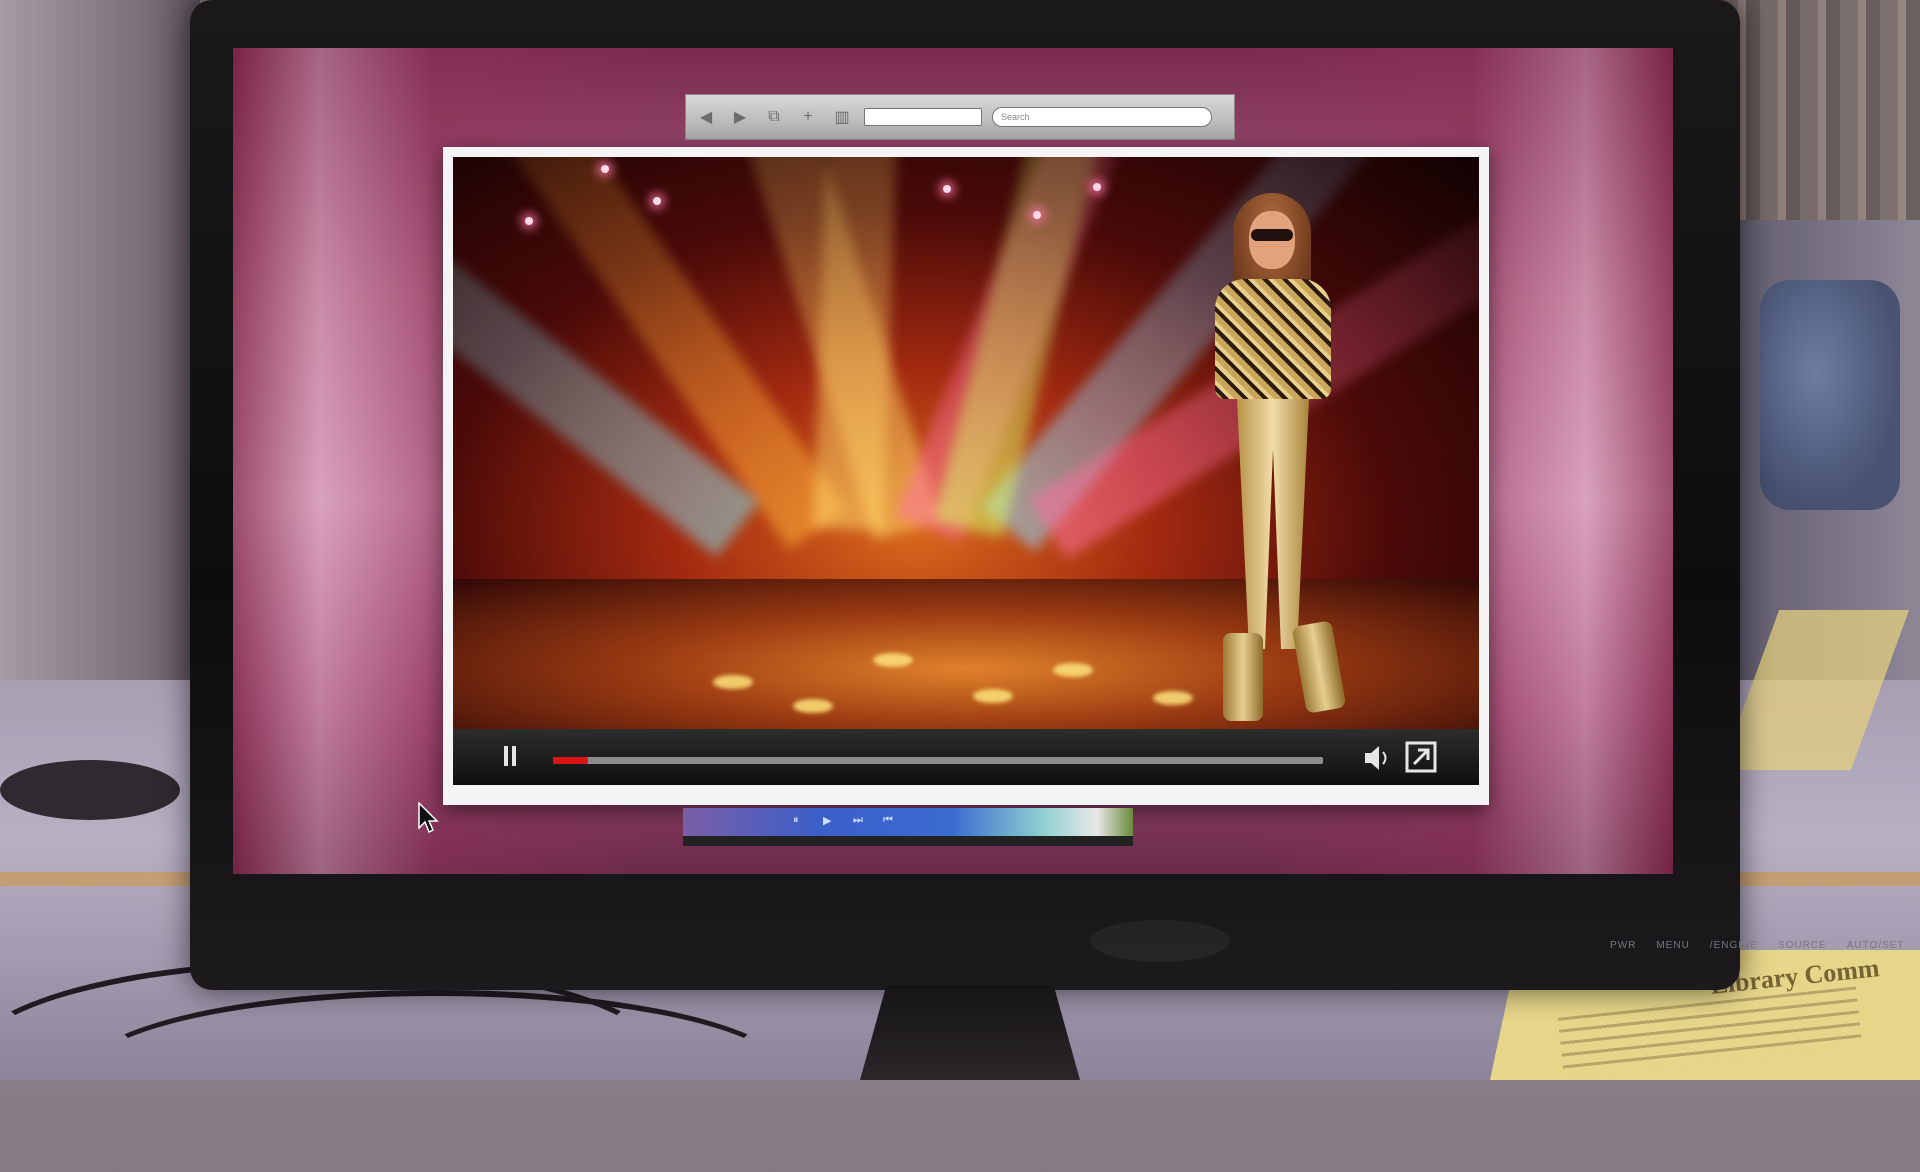 This screenshot has height=1172, width=1920. What do you see at coordinates (923, 117) in the screenshot?
I see `address-bar` at bounding box center [923, 117].